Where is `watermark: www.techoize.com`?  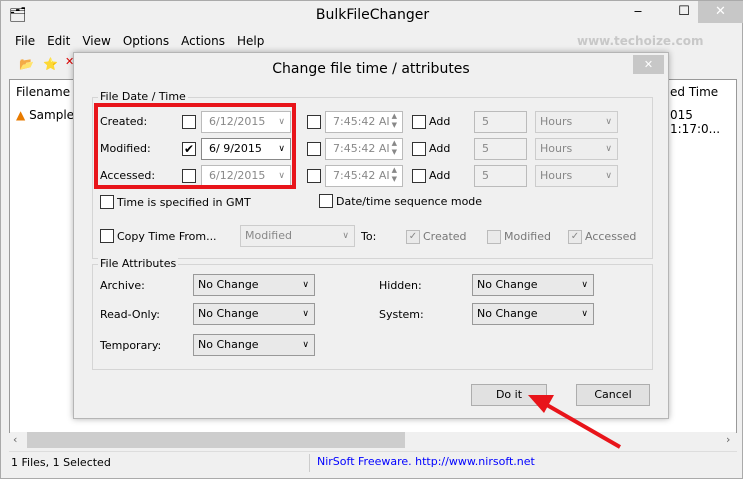 watermark: www.techoize.com is located at coordinates (640, 41).